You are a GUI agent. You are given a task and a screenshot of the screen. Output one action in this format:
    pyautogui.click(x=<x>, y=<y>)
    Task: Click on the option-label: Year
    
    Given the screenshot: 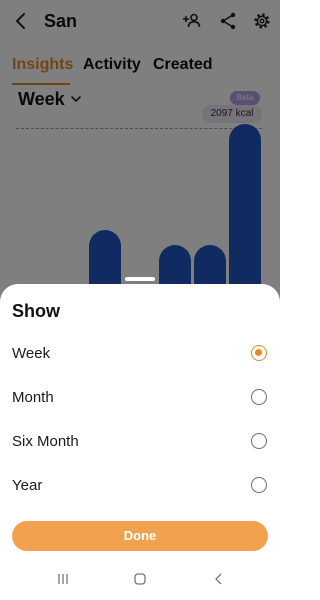 What is the action you would take?
    pyautogui.click(x=27, y=485)
    